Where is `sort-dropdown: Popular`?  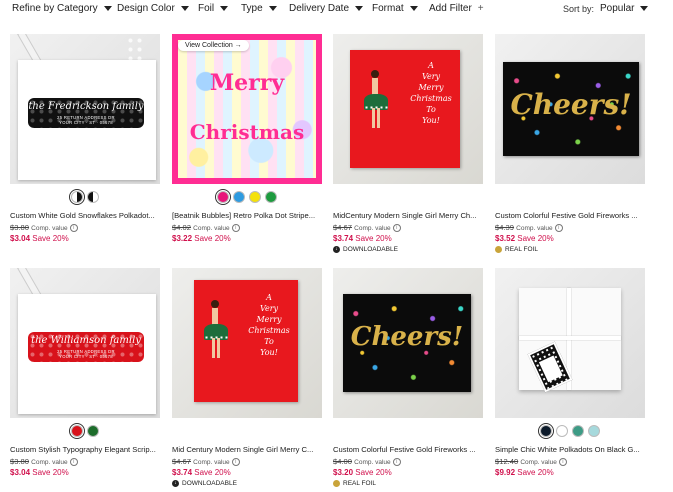 sort-dropdown: Popular is located at coordinates (624, 8).